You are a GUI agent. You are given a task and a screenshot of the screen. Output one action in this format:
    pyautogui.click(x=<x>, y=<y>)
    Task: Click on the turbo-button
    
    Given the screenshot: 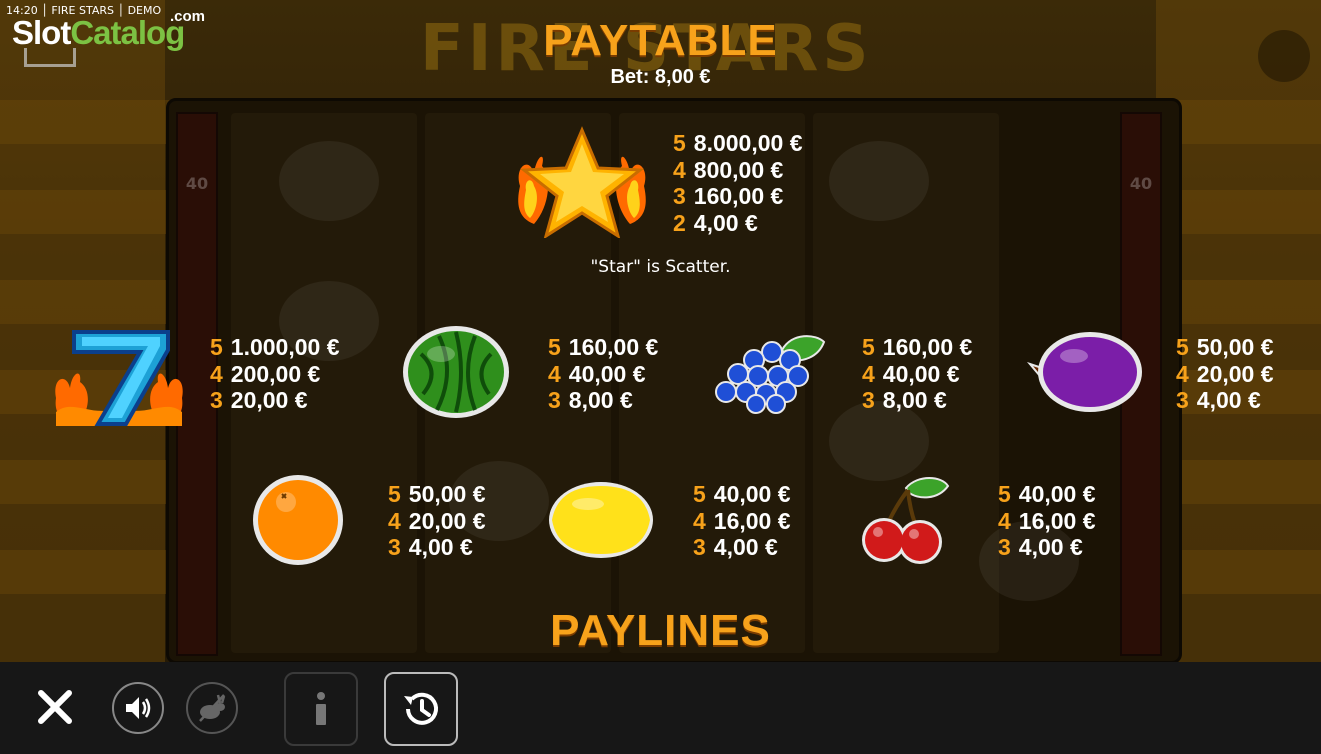 What is the action you would take?
    pyautogui.click(x=212, y=708)
    